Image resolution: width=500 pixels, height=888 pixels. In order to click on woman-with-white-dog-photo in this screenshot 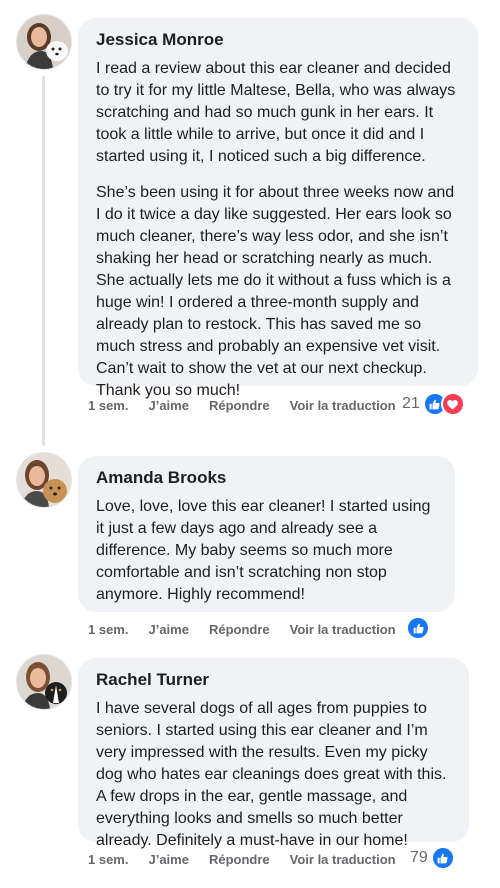, I will do `click(44, 42)`.